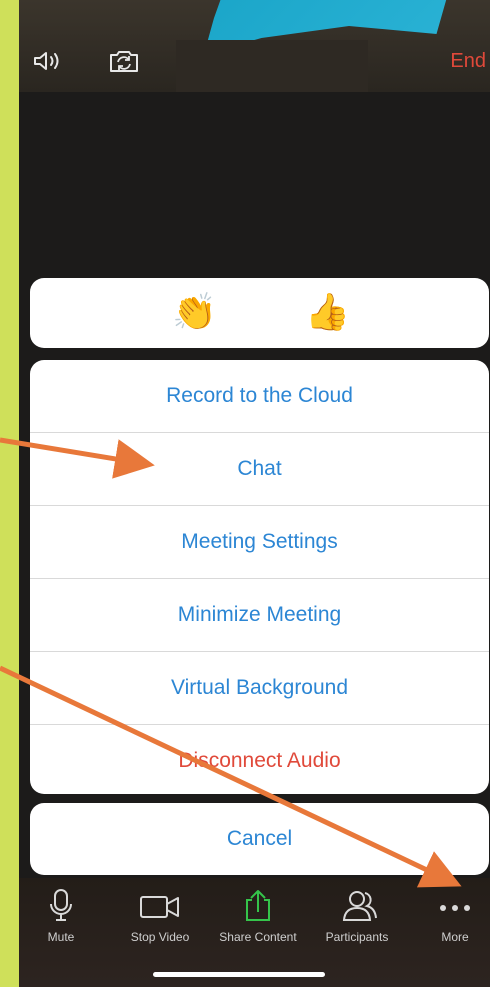 The width and height of the screenshot is (490, 987). What do you see at coordinates (327, 312) in the screenshot?
I see `thumbs-up-reaction-button: 👍` at bounding box center [327, 312].